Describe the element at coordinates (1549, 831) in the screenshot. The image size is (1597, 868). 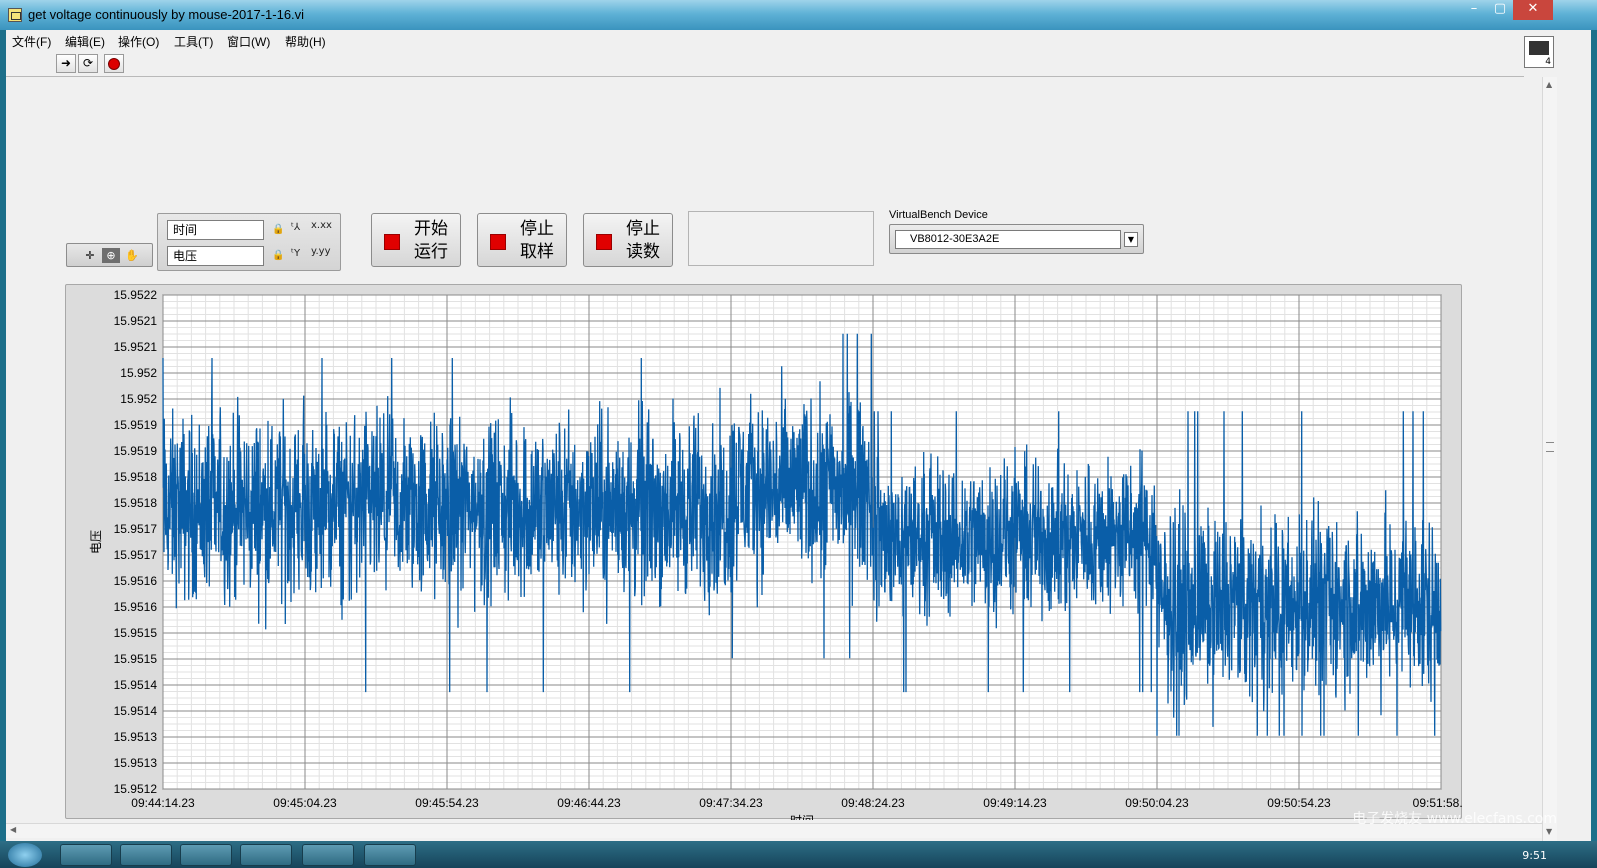
I see `scroll-down-icon: ▼` at that location.